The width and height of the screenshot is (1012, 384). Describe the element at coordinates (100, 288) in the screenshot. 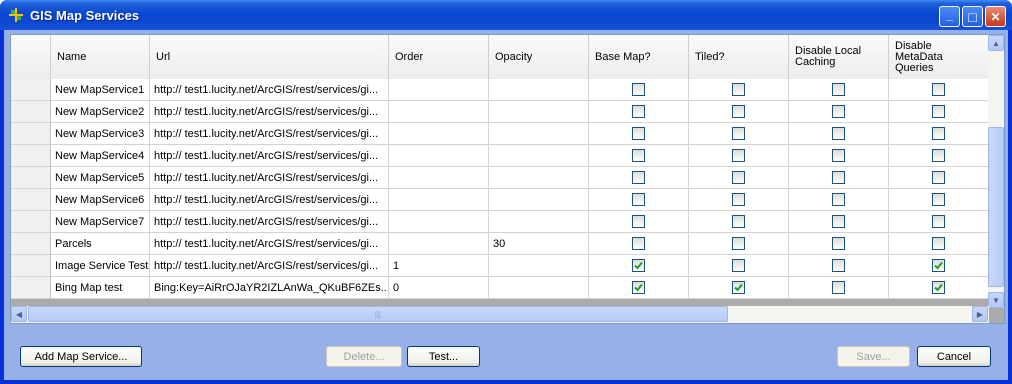

I see `name-cell: Bing Map test` at that location.